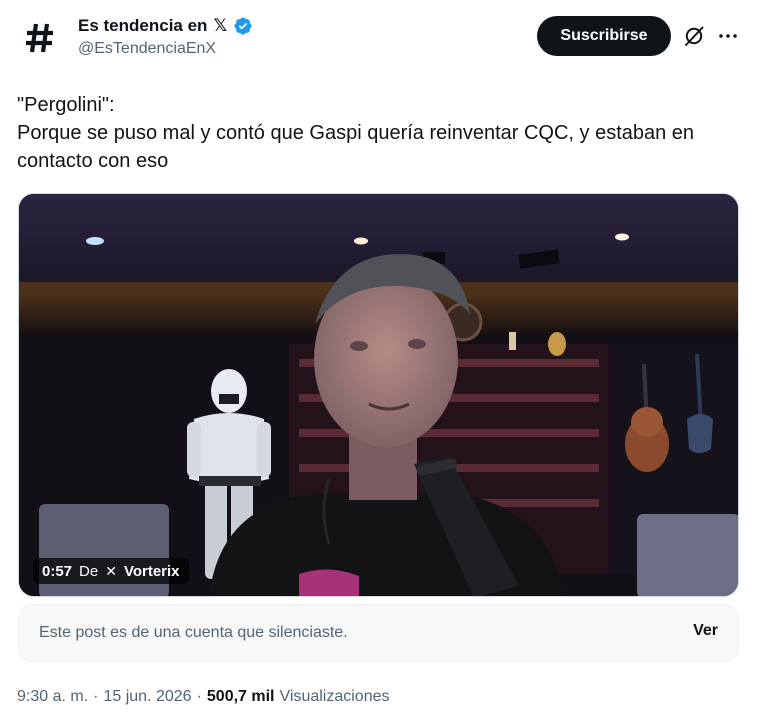 The width and height of the screenshot is (767, 717). What do you see at coordinates (57, 571) in the screenshot?
I see `video-duration: 0:57` at bounding box center [57, 571].